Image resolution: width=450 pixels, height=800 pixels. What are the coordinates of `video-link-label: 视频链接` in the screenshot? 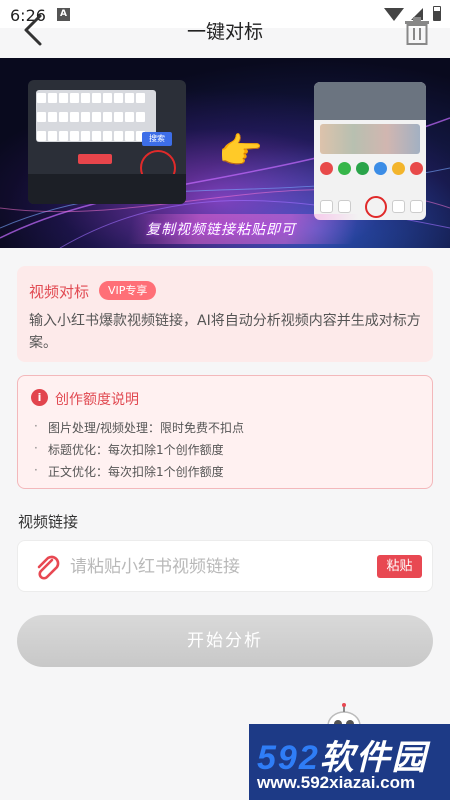 It's located at (48, 522).